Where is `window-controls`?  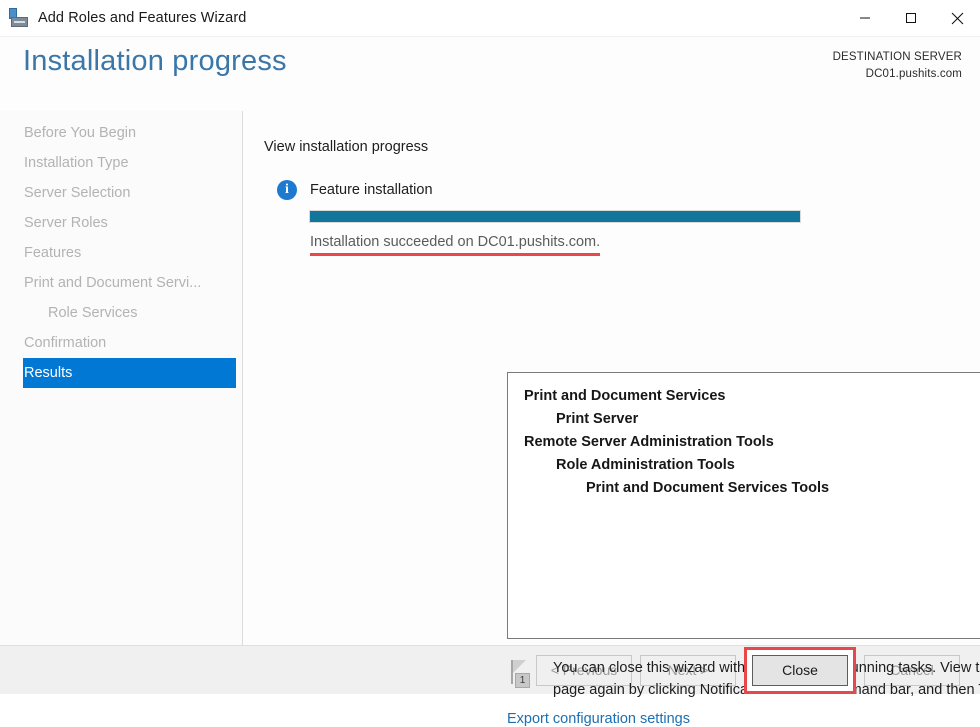 window-controls is located at coordinates (911, 18).